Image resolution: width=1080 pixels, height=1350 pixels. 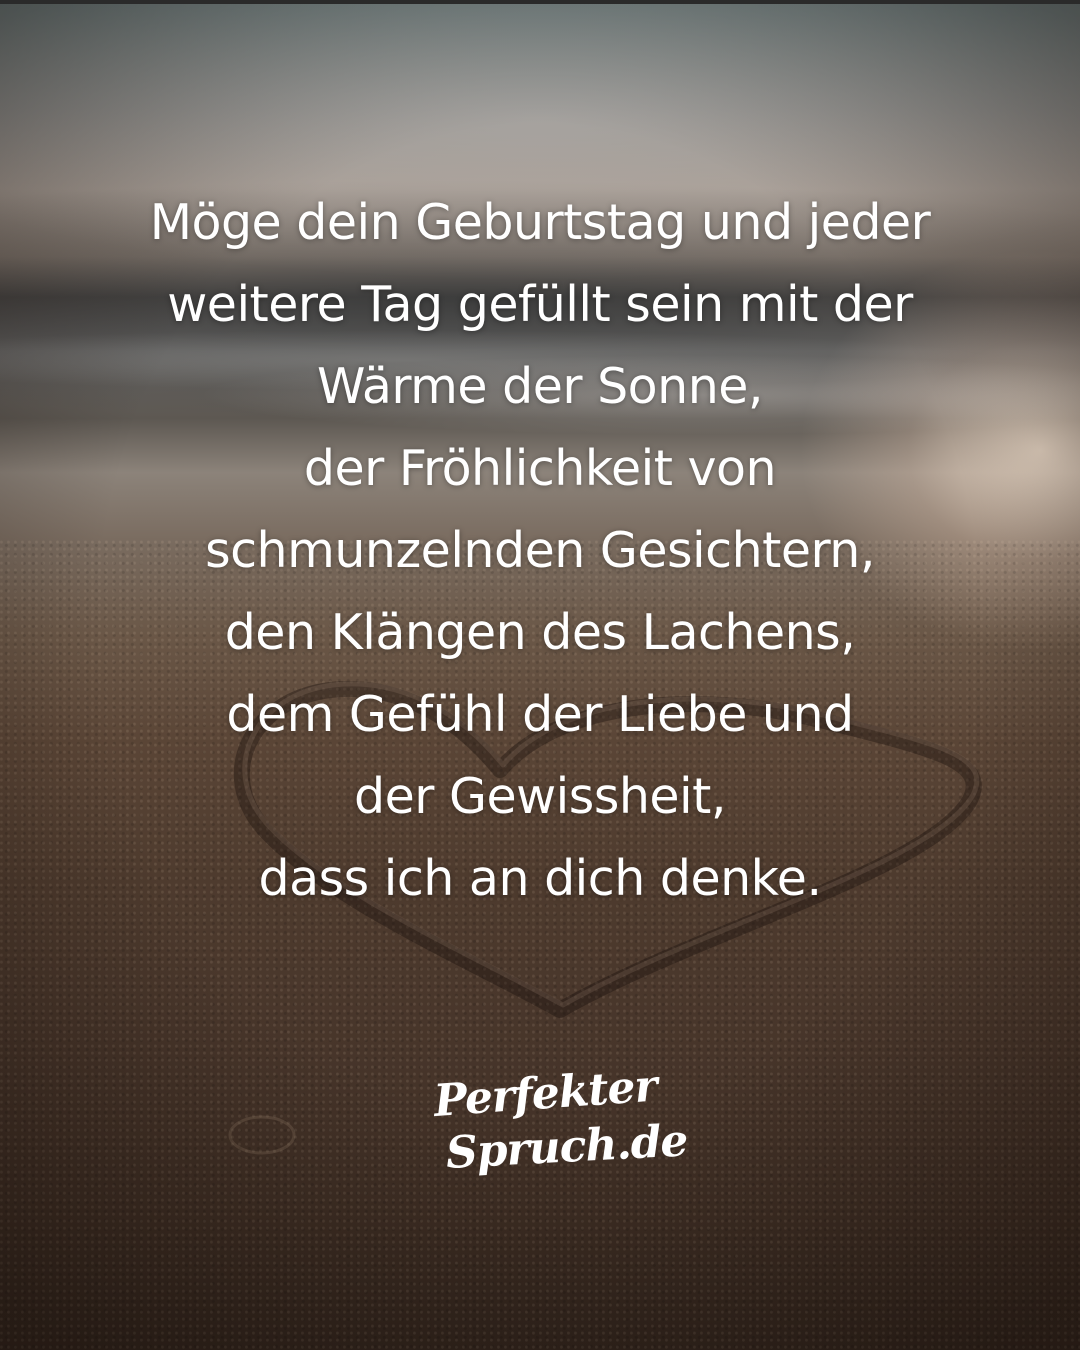 I want to click on quote-line: dass ich an dich denke., so click(x=540, y=878).